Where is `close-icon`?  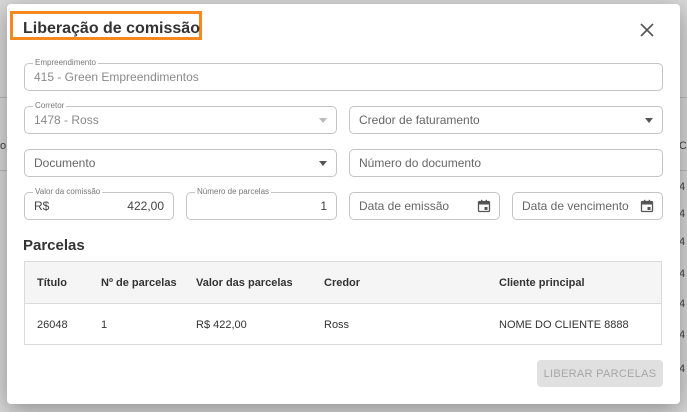
close-icon is located at coordinates (647, 30).